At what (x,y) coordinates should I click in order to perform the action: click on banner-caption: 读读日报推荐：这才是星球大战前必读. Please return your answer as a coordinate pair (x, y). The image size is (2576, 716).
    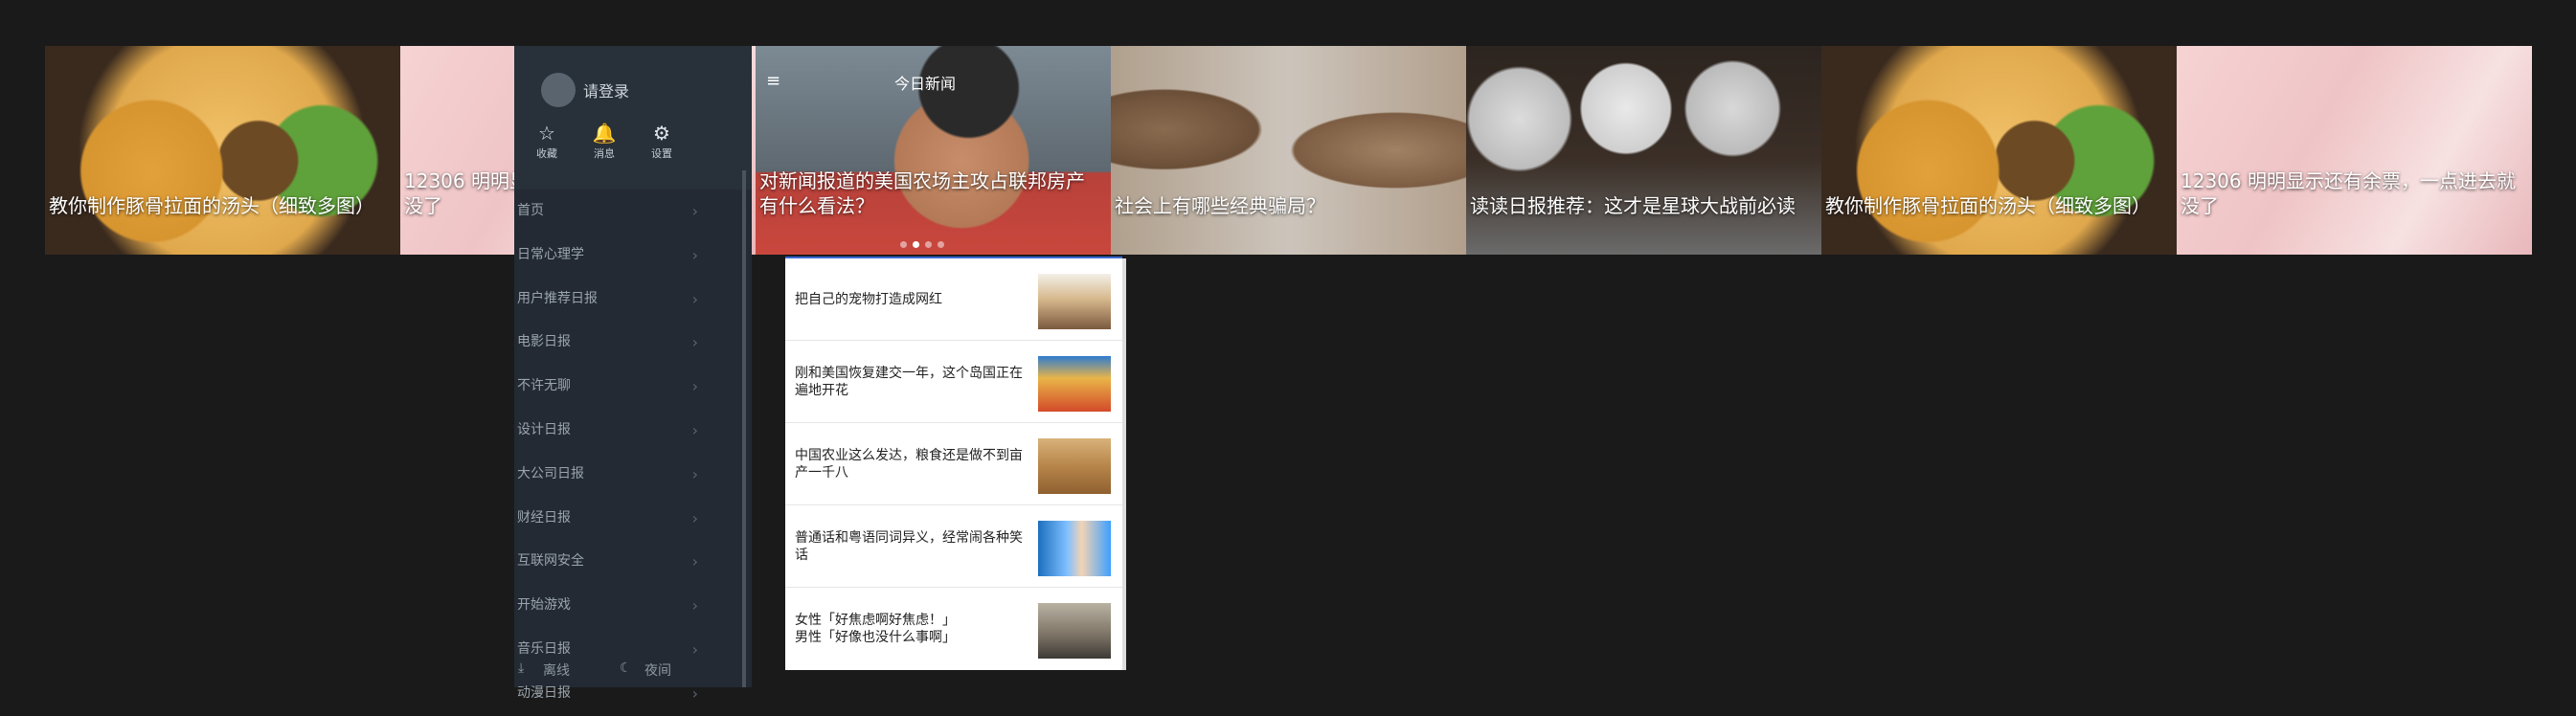
    Looking at the image, I should click on (1633, 205).